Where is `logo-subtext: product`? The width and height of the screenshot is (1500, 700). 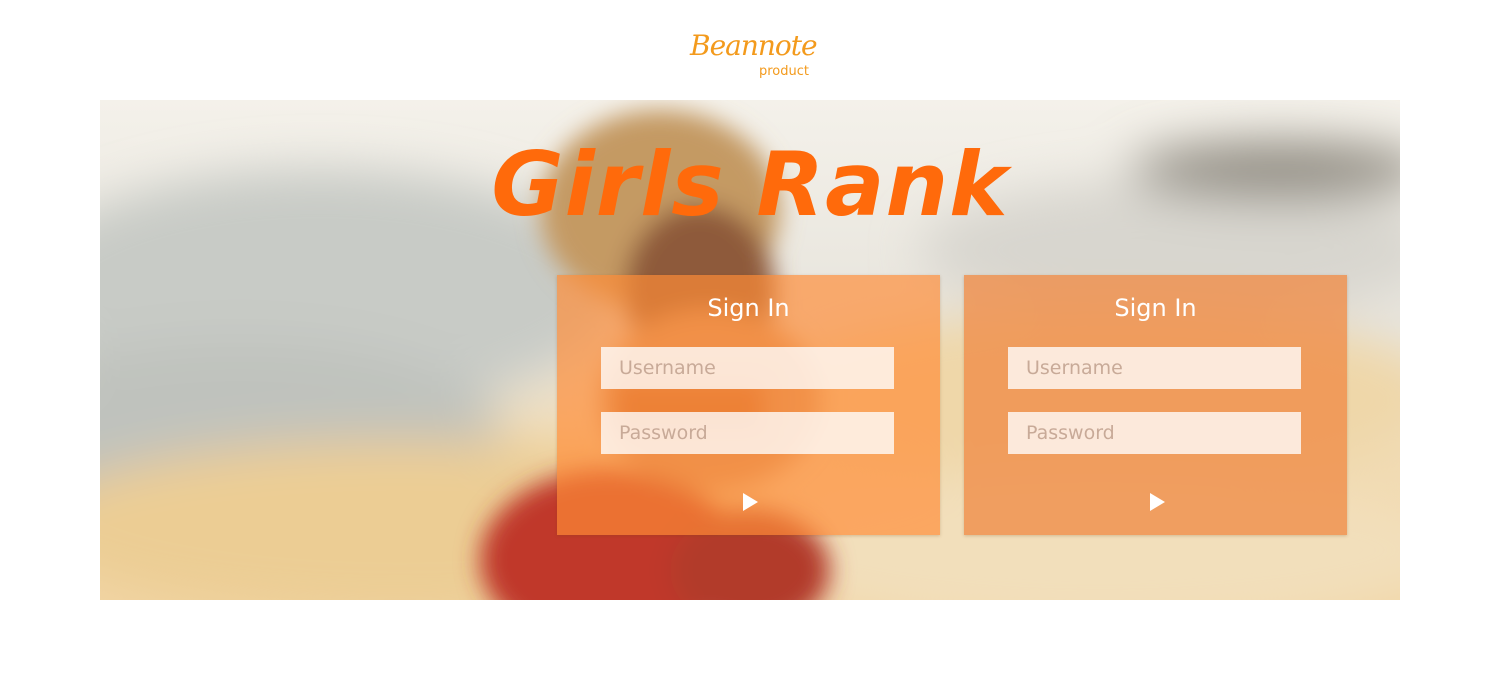 logo-subtext: product is located at coordinates (784, 71).